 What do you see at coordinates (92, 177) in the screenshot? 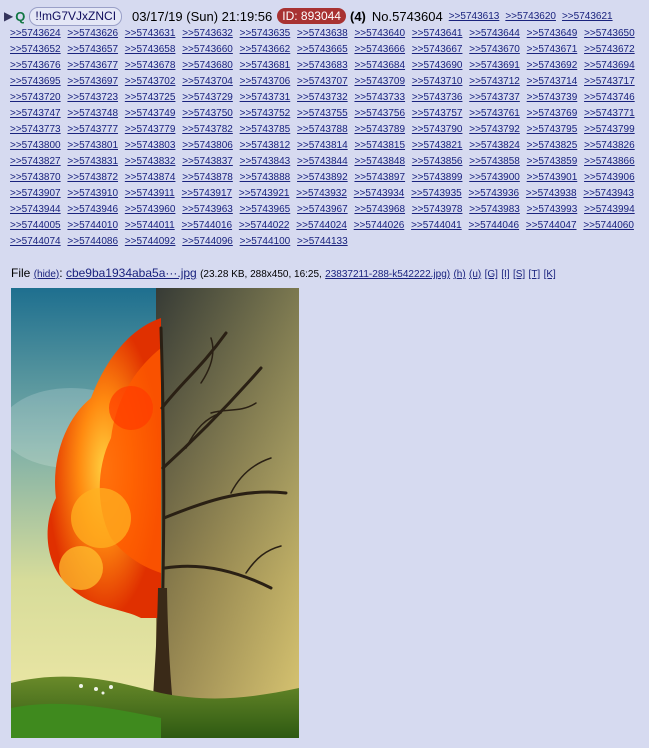
I see `backlink: >>5743872` at bounding box center [92, 177].